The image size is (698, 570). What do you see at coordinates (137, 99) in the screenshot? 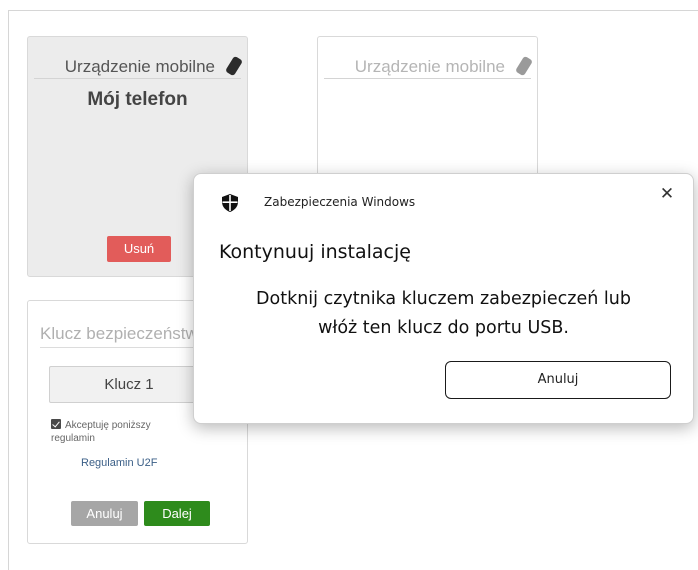
I see `device-name: Mój telefon` at bounding box center [137, 99].